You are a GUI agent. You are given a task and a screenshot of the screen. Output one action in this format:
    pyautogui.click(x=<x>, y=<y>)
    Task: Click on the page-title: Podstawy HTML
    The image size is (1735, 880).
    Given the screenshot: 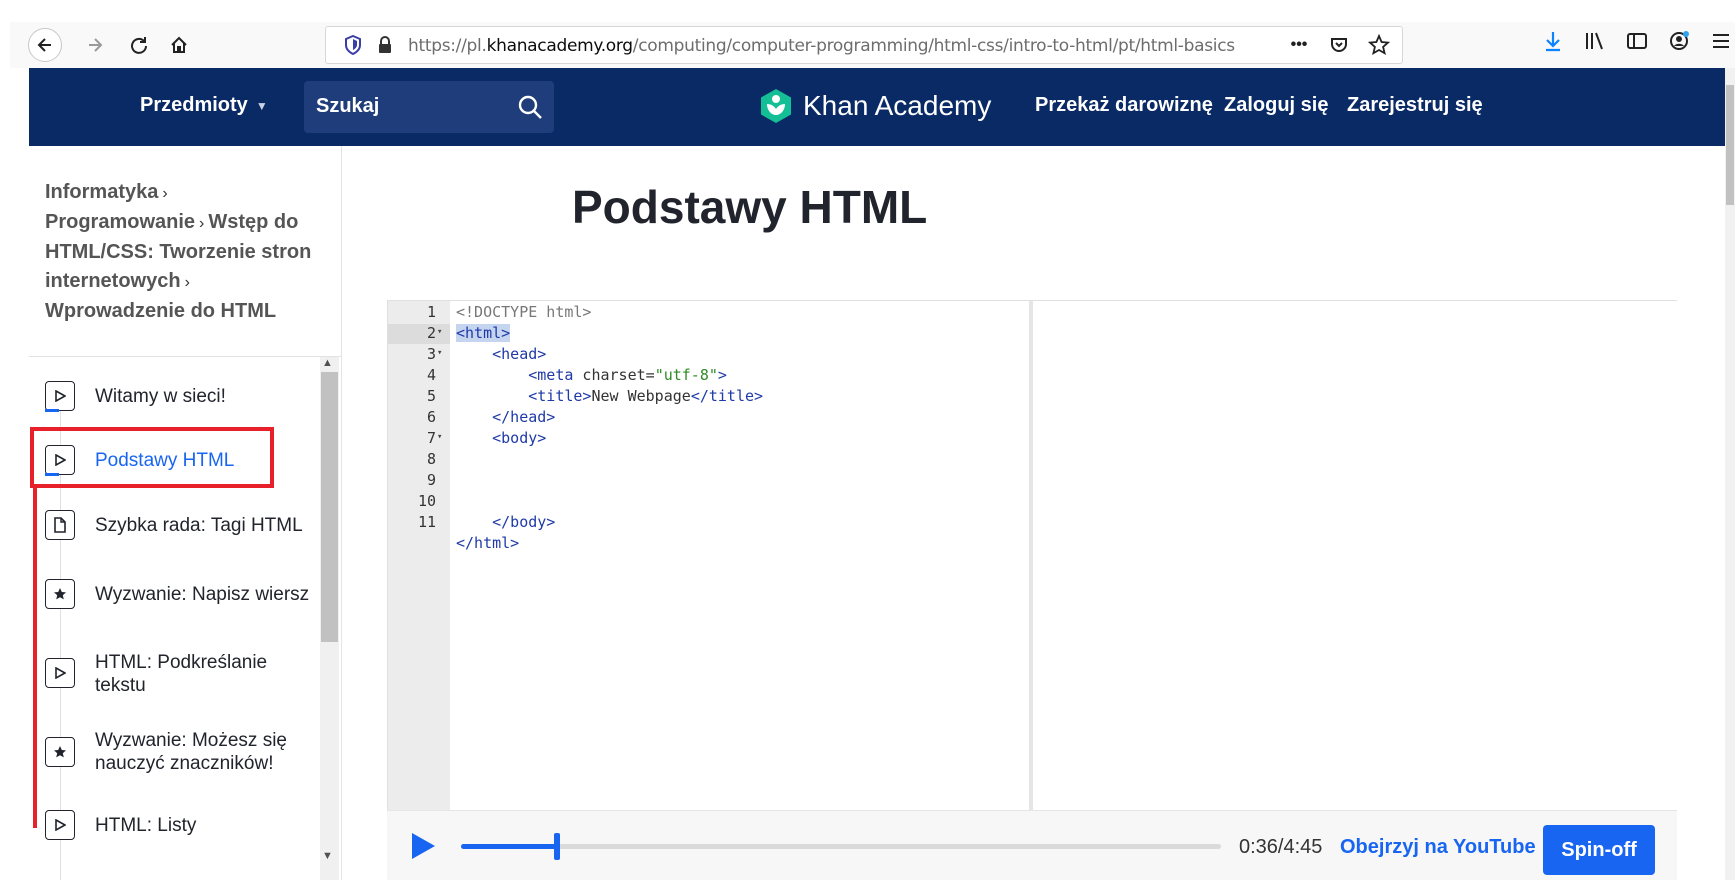 What is the action you would take?
    pyautogui.click(x=750, y=207)
    